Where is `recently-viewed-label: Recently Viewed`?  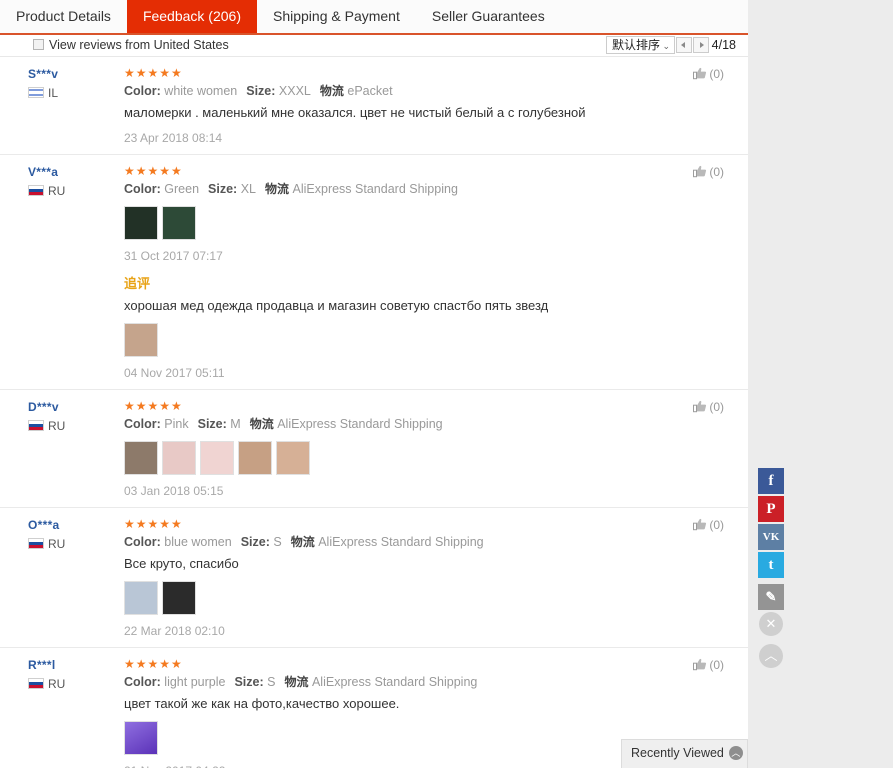 recently-viewed-label: Recently Viewed is located at coordinates (677, 753).